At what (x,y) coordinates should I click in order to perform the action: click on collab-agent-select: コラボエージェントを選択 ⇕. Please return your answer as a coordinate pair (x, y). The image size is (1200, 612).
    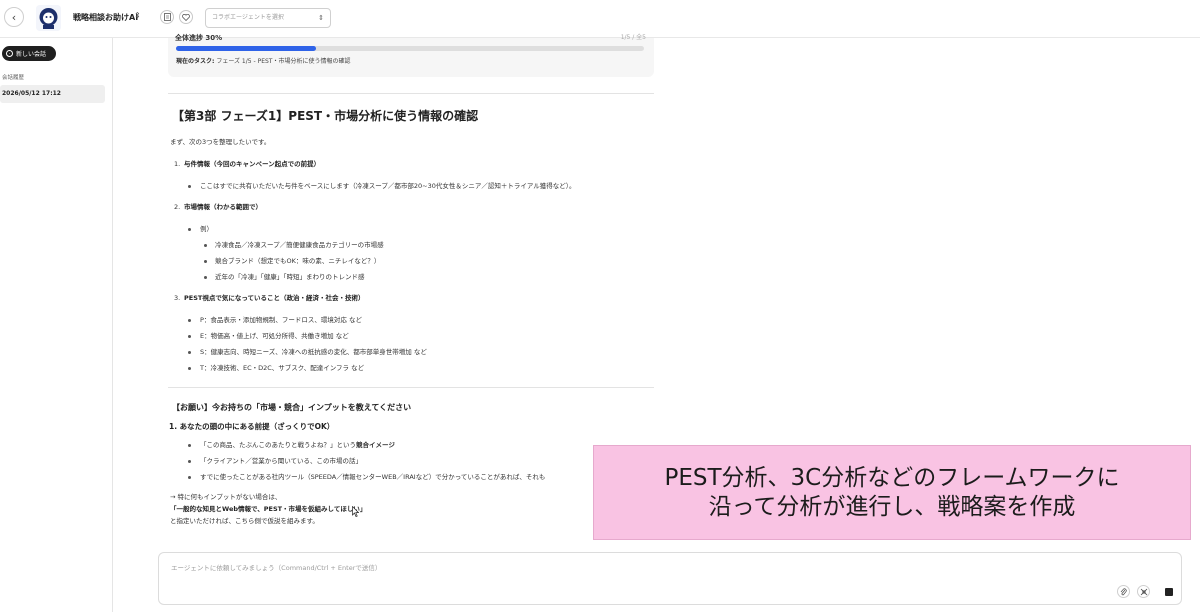
    Looking at the image, I should click on (268, 18).